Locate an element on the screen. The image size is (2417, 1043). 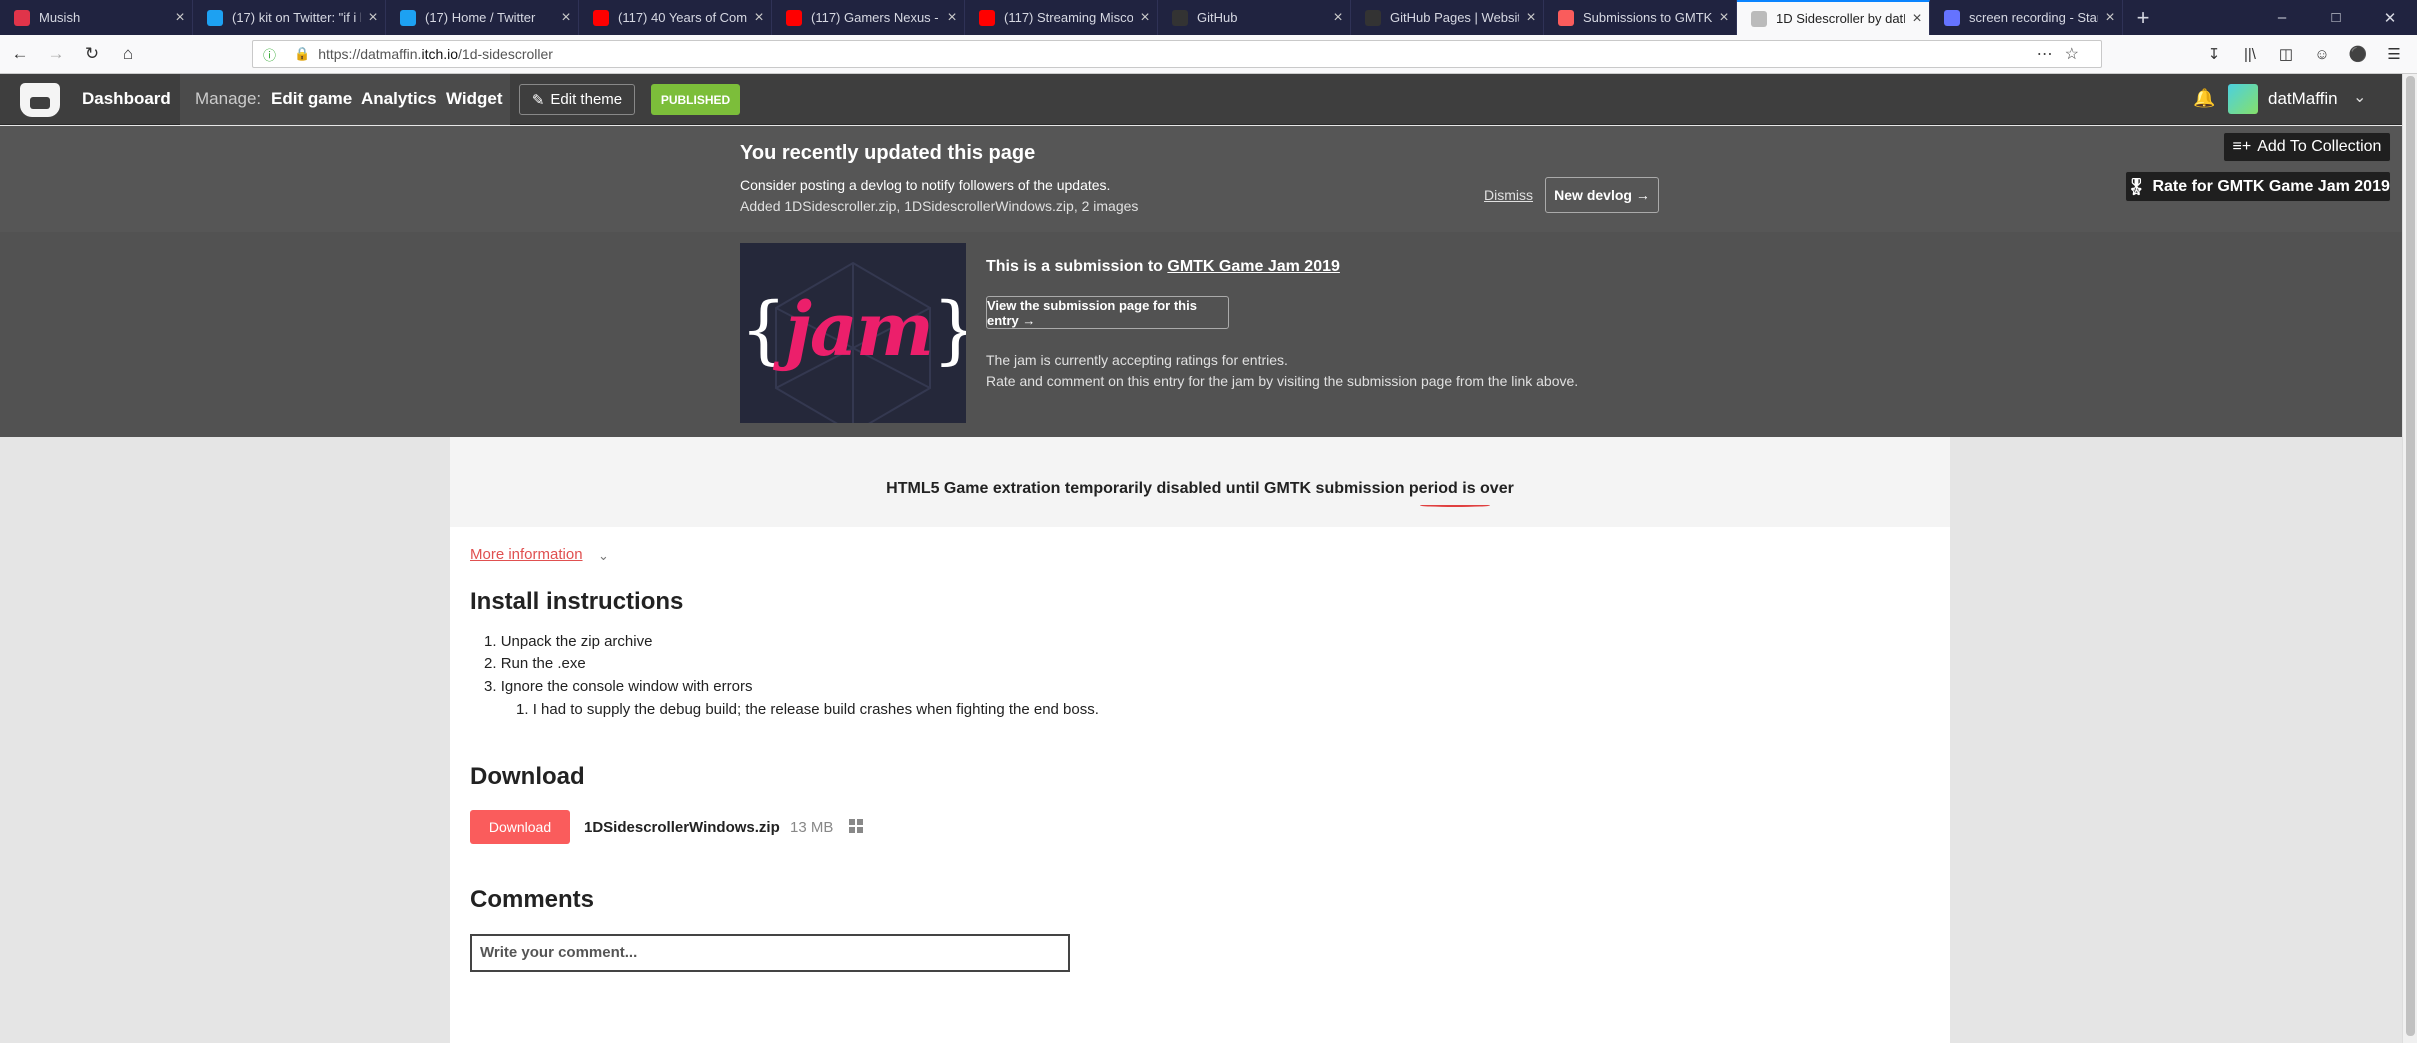
browser-tab: (117) 40 Years of Compute× is located at coordinates (675, 17).